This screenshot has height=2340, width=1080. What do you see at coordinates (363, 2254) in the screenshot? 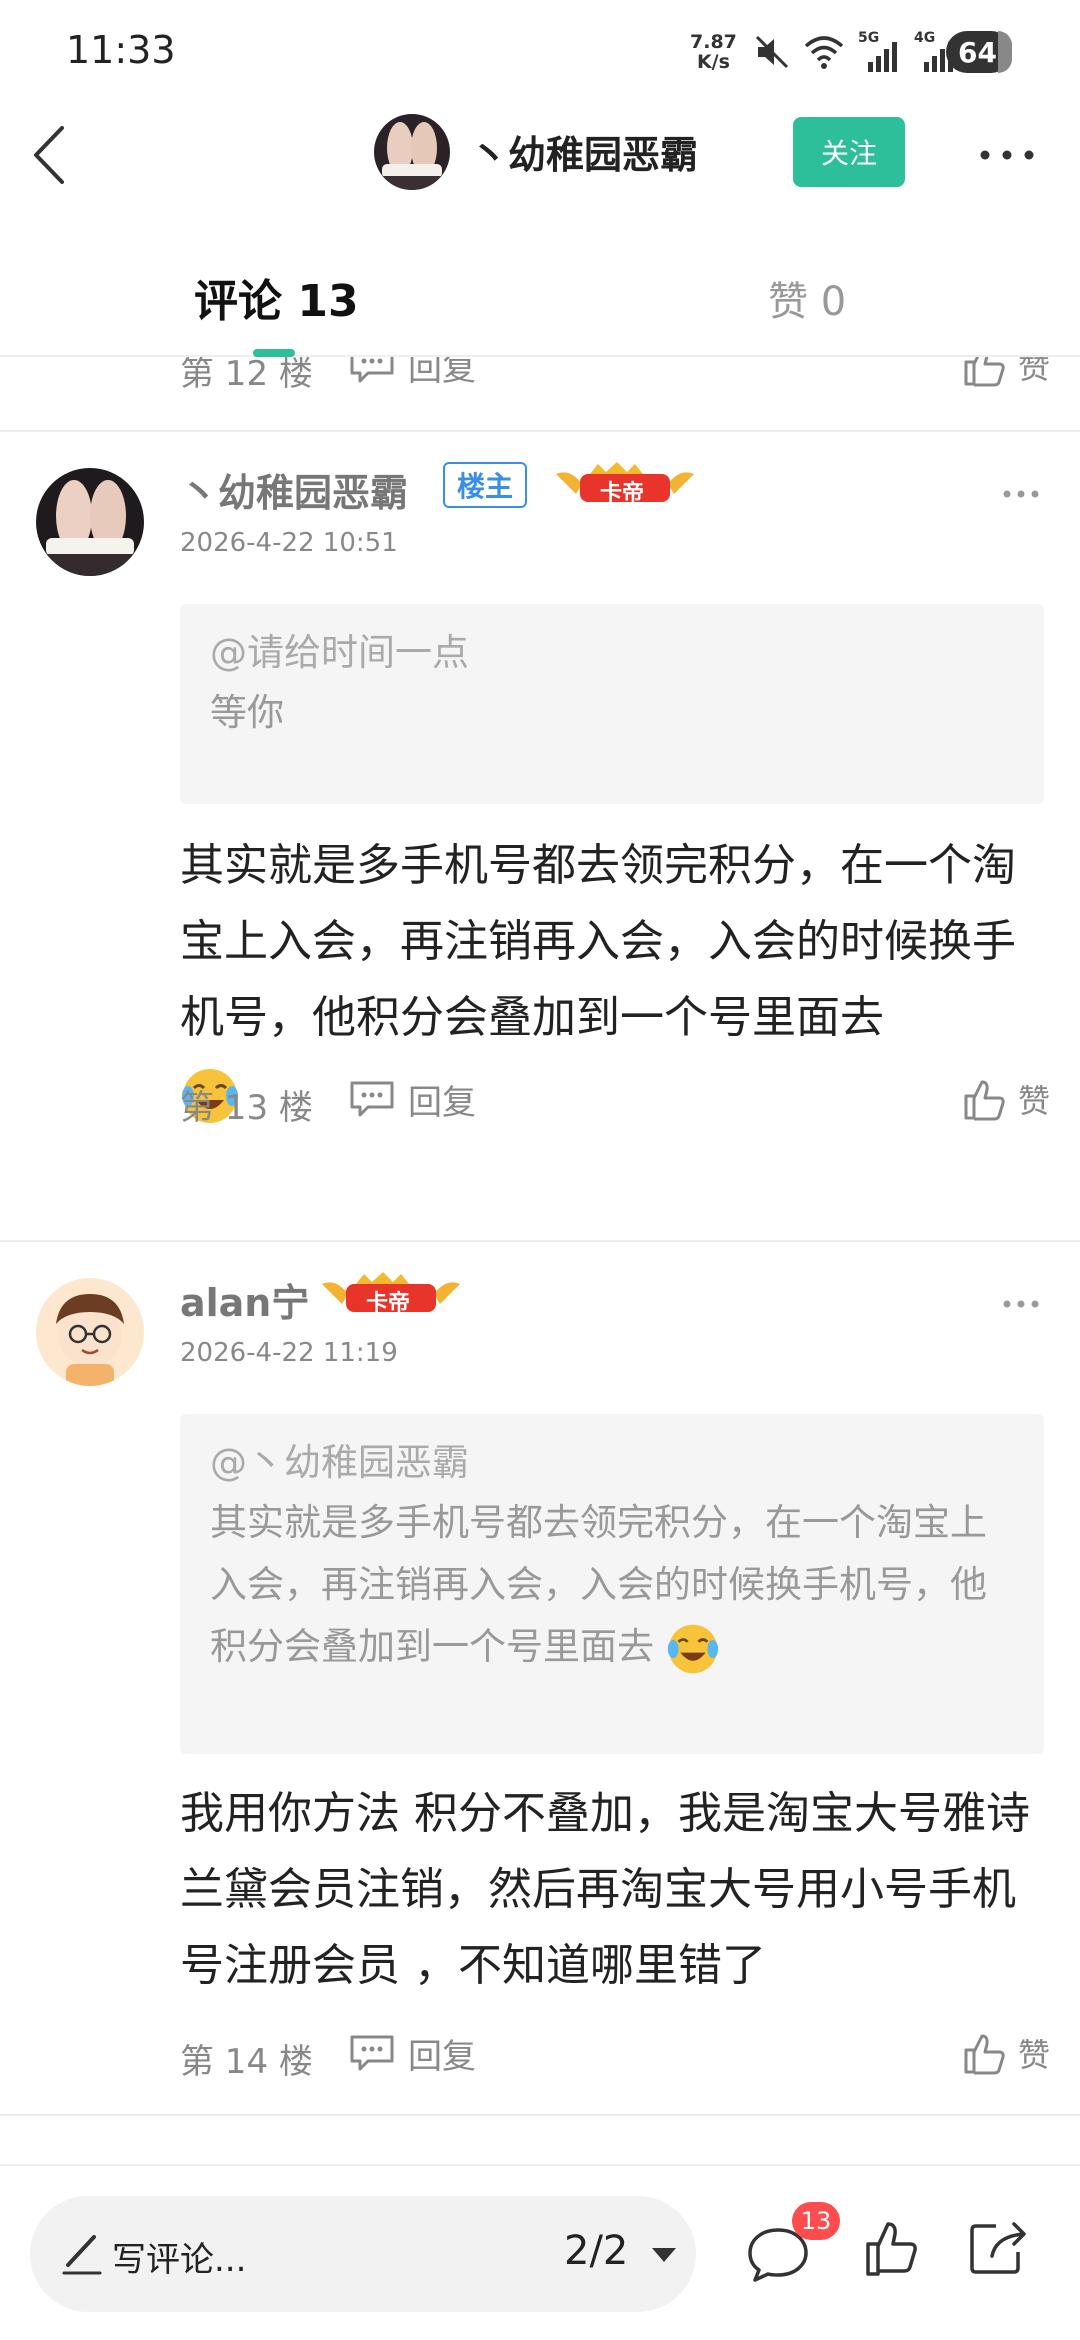
I see `comment-input: 写评论... 2/2` at bounding box center [363, 2254].